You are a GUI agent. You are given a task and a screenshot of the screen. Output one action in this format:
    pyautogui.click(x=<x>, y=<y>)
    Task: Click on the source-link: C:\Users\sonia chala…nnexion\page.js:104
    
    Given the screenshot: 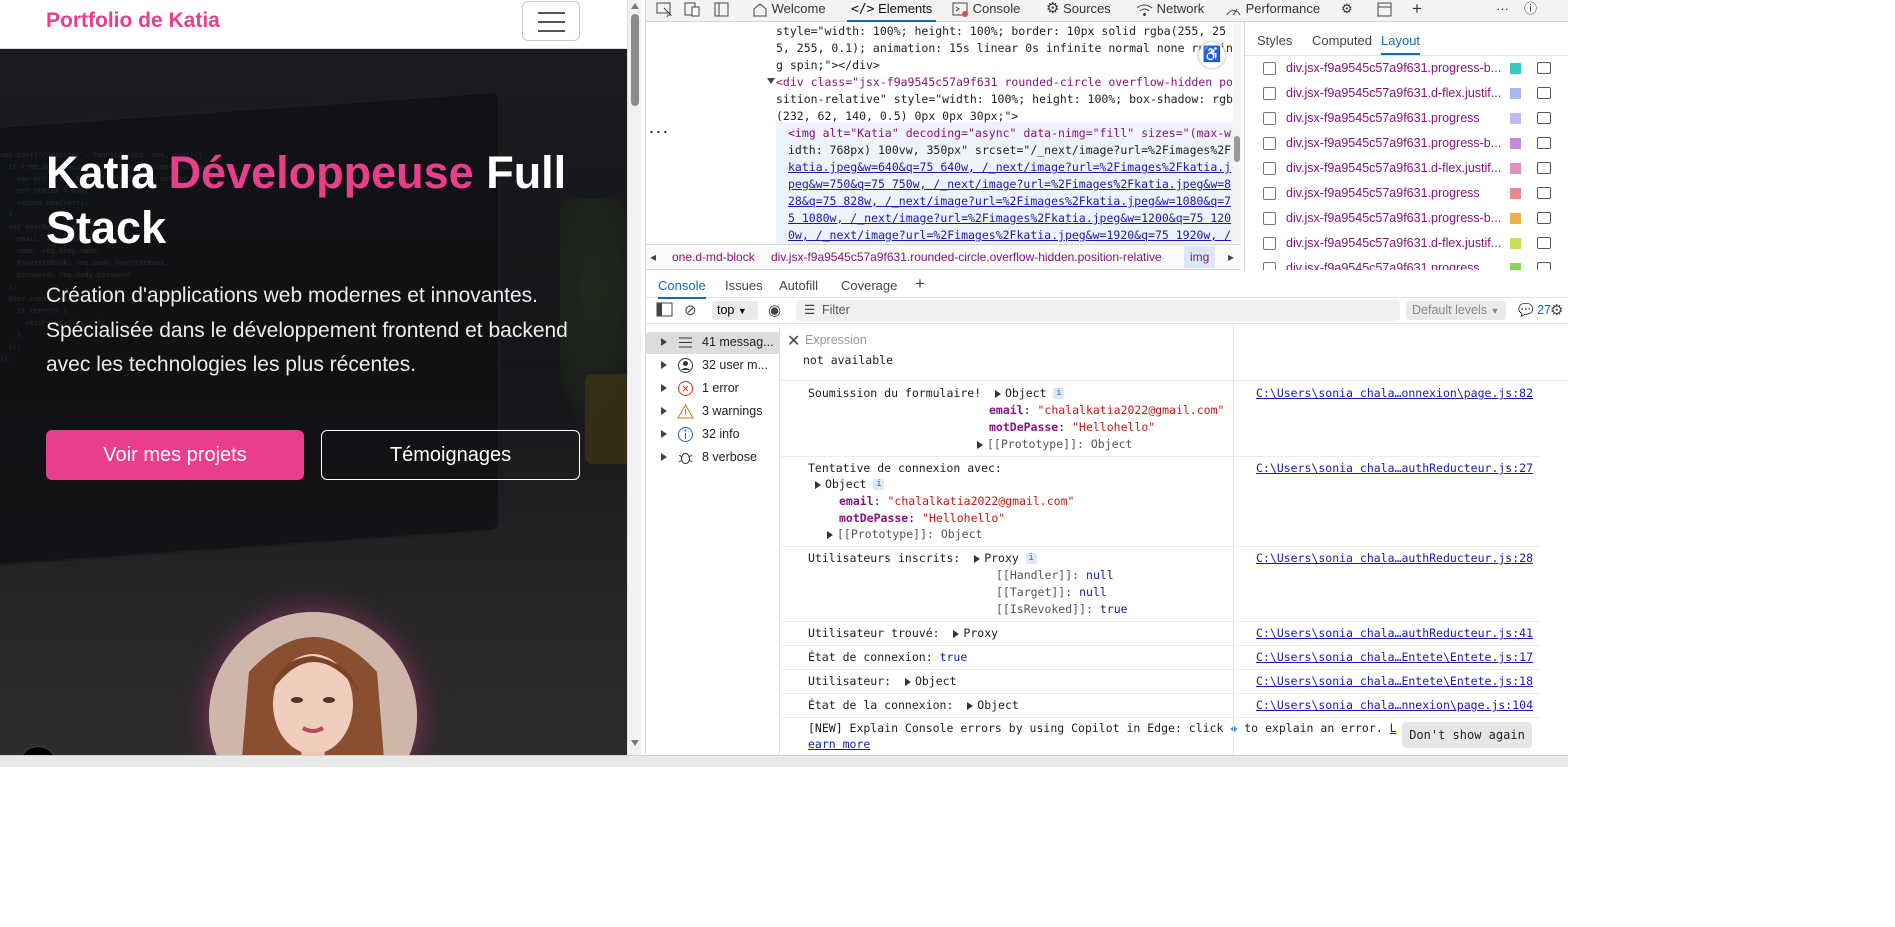 What is the action you would take?
    pyautogui.click(x=1394, y=705)
    